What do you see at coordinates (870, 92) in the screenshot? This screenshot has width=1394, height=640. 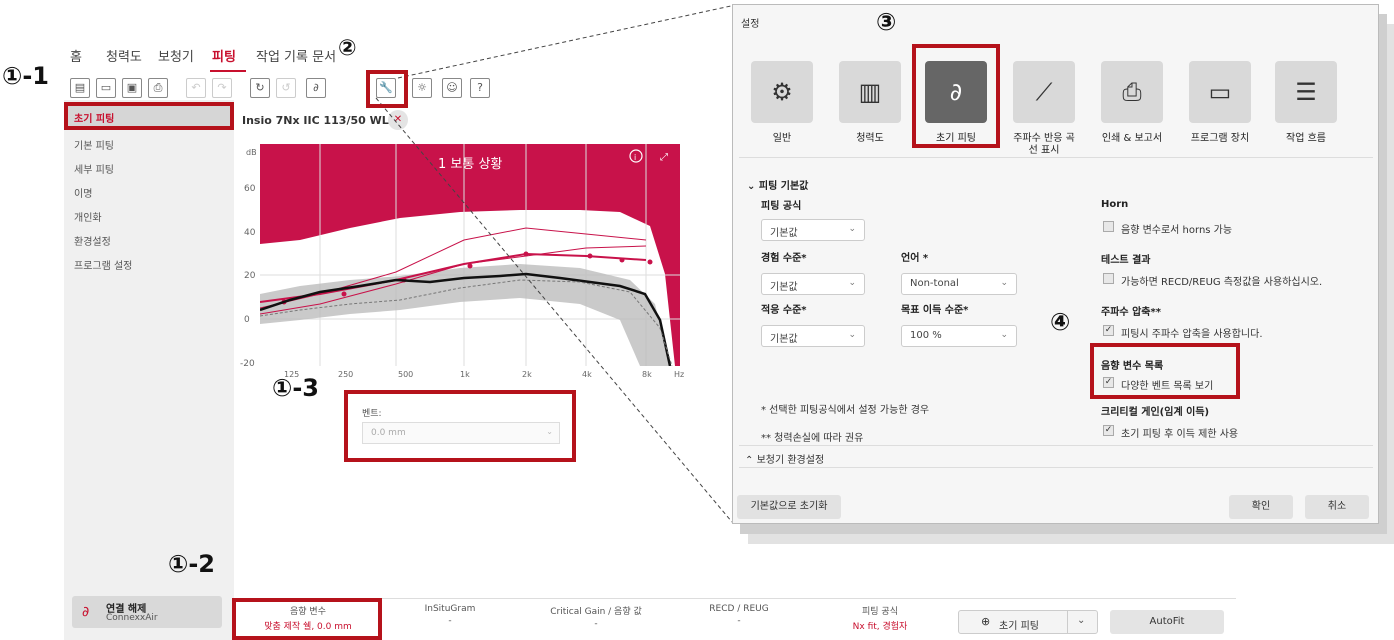 I see `audiogram-icon: ▥` at bounding box center [870, 92].